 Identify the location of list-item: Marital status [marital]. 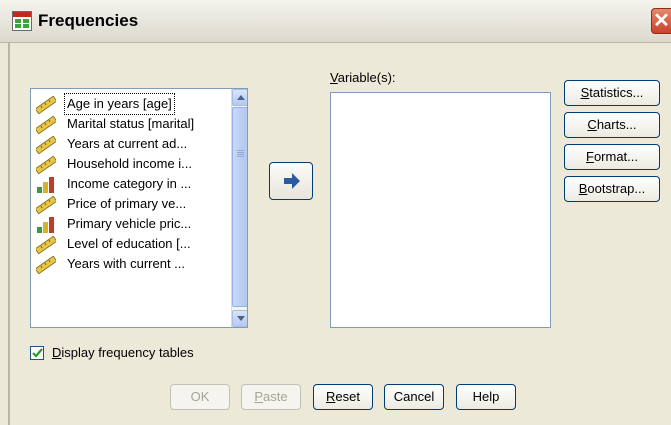
(133, 124).